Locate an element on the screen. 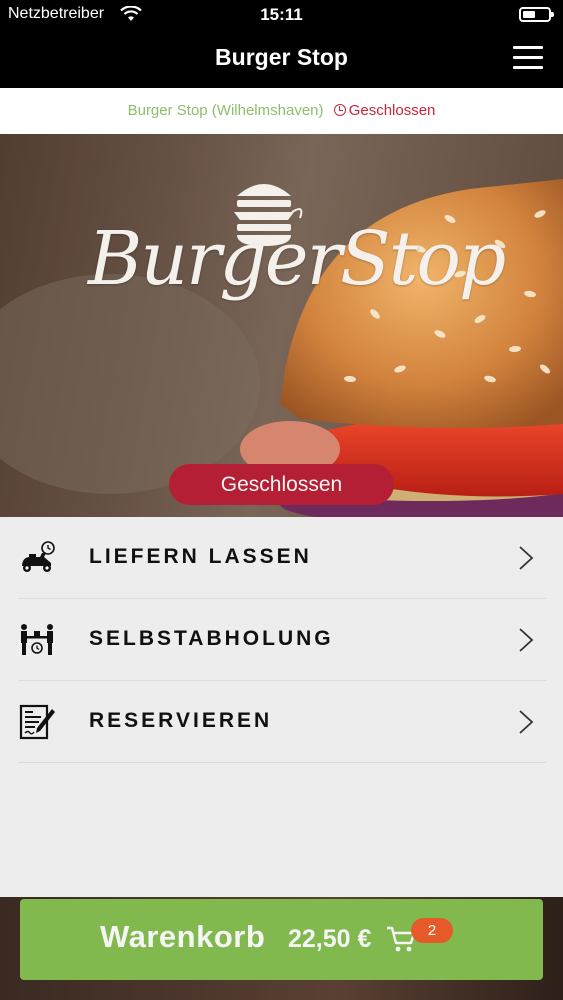  hamburger-menu-icon is located at coordinates (528, 58).